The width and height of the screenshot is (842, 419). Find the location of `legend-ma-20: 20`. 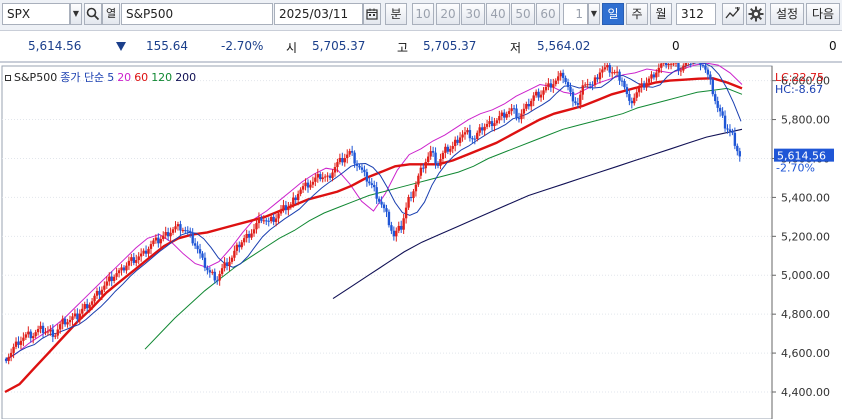

legend-ma-20: 20 is located at coordinates (124, 77).